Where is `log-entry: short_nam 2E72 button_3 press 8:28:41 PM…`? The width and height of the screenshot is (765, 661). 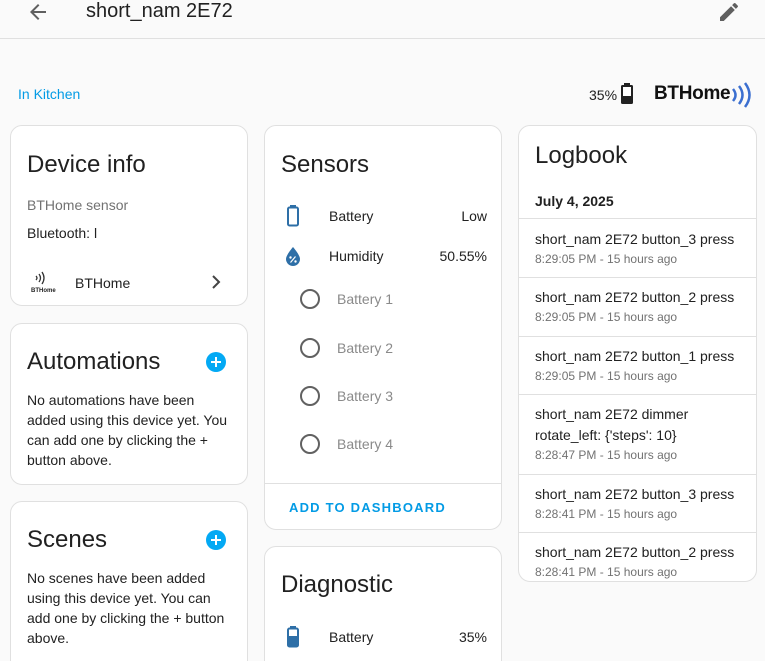
log-entry: short_nam 2E72 button_3 press 8:28:41 PM… is located at coordinates (637, 503).